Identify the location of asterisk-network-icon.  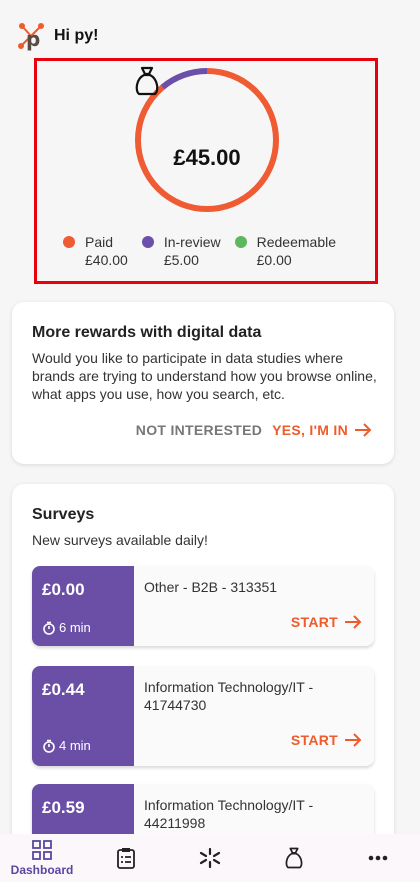
(210, 858).